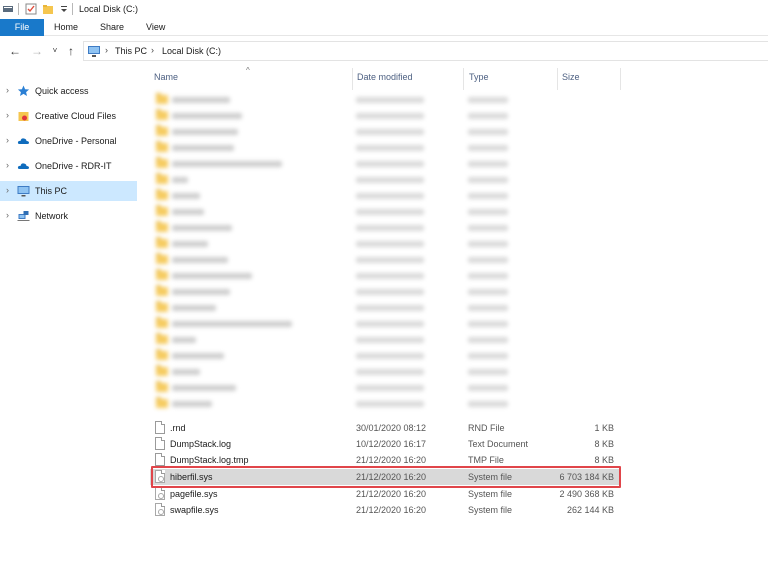 Image resolution: width=768 pixels, height=573 pixels. What do you see at coordinates (23, 191) in the screenshot?
I see `computer-icon` at bounding box center [23, 191].